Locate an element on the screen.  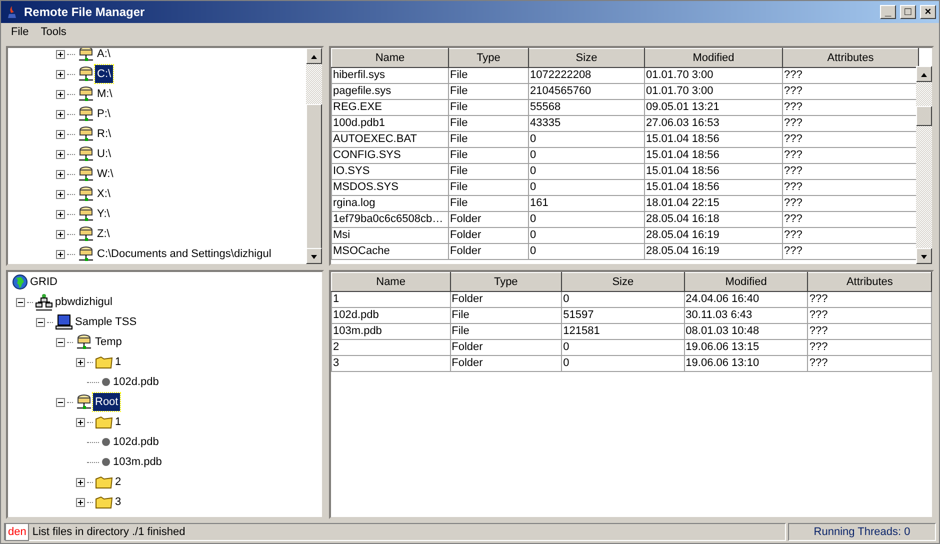
folder-icon is located at coordinates (104, 362).